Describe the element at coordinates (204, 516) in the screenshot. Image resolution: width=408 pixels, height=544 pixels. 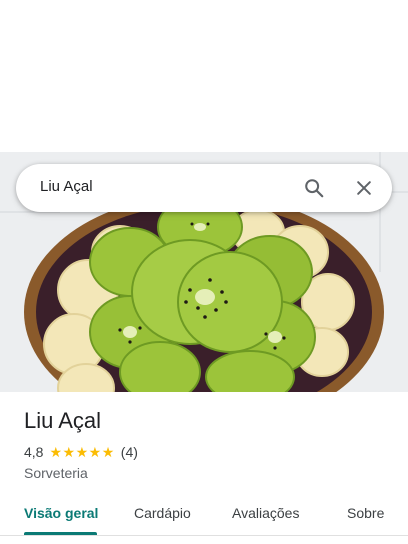
I see `place-tabs: Visão geral Cardápio Avaliações Sobre` at that location.